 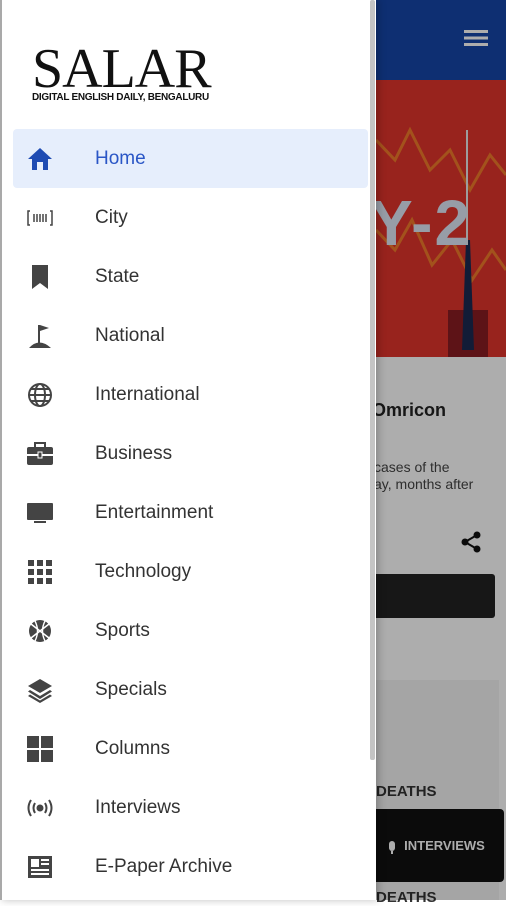 I want to click on logo-title: SALAR, so click(x=122, y=69).